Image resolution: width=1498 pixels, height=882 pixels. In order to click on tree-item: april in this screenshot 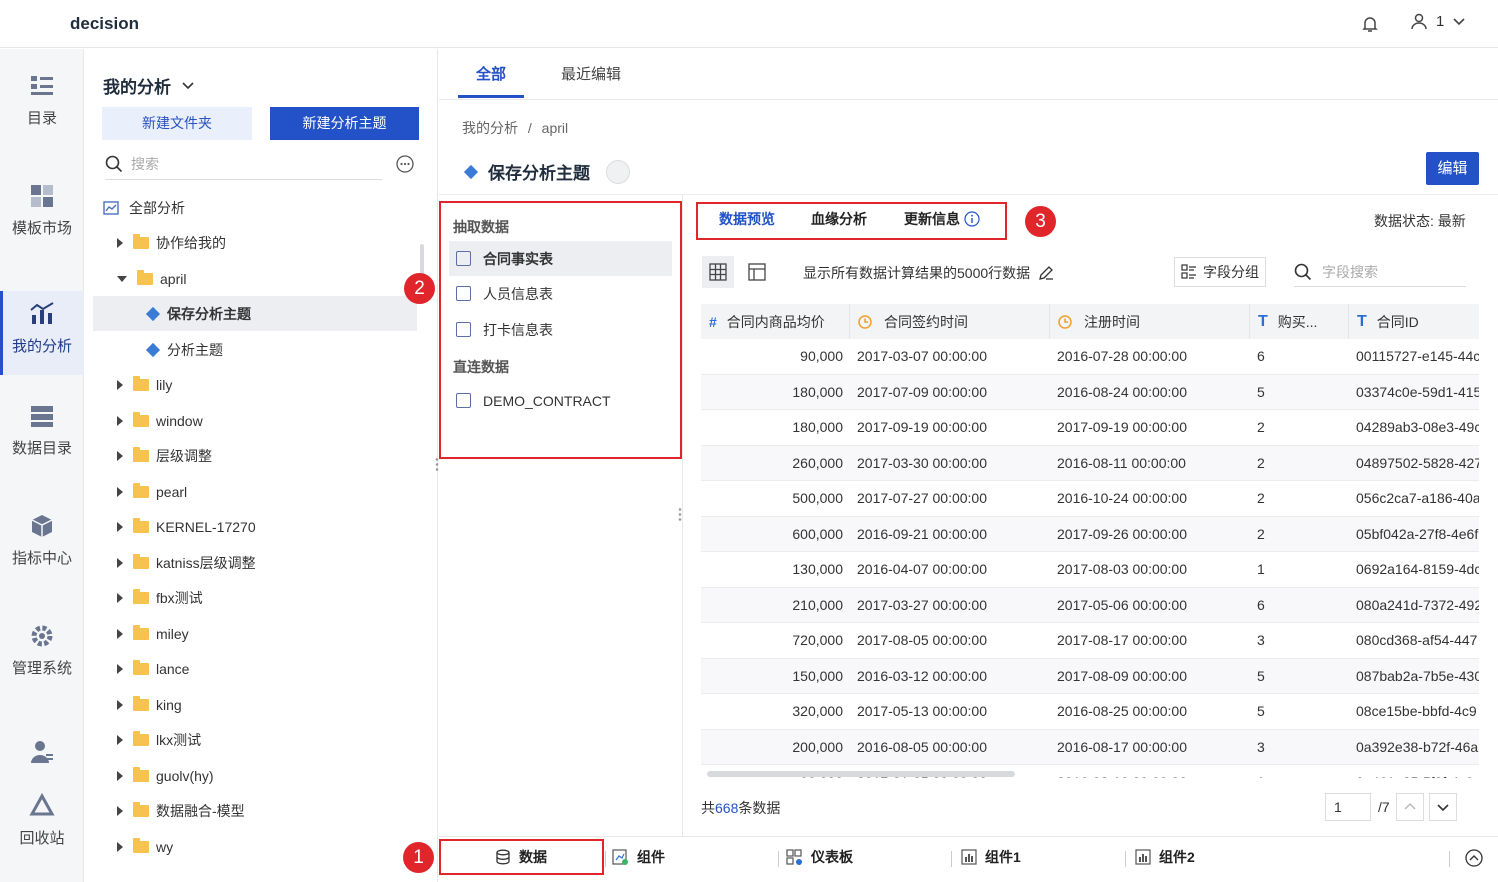, I will do `click(255, 278)`.